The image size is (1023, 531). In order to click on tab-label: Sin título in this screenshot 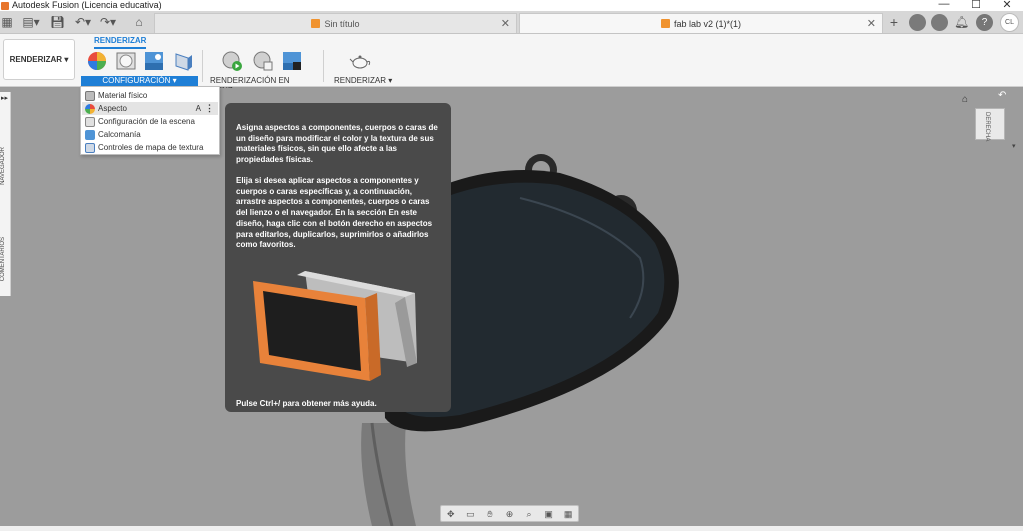, I will do `click(342, 23)`.